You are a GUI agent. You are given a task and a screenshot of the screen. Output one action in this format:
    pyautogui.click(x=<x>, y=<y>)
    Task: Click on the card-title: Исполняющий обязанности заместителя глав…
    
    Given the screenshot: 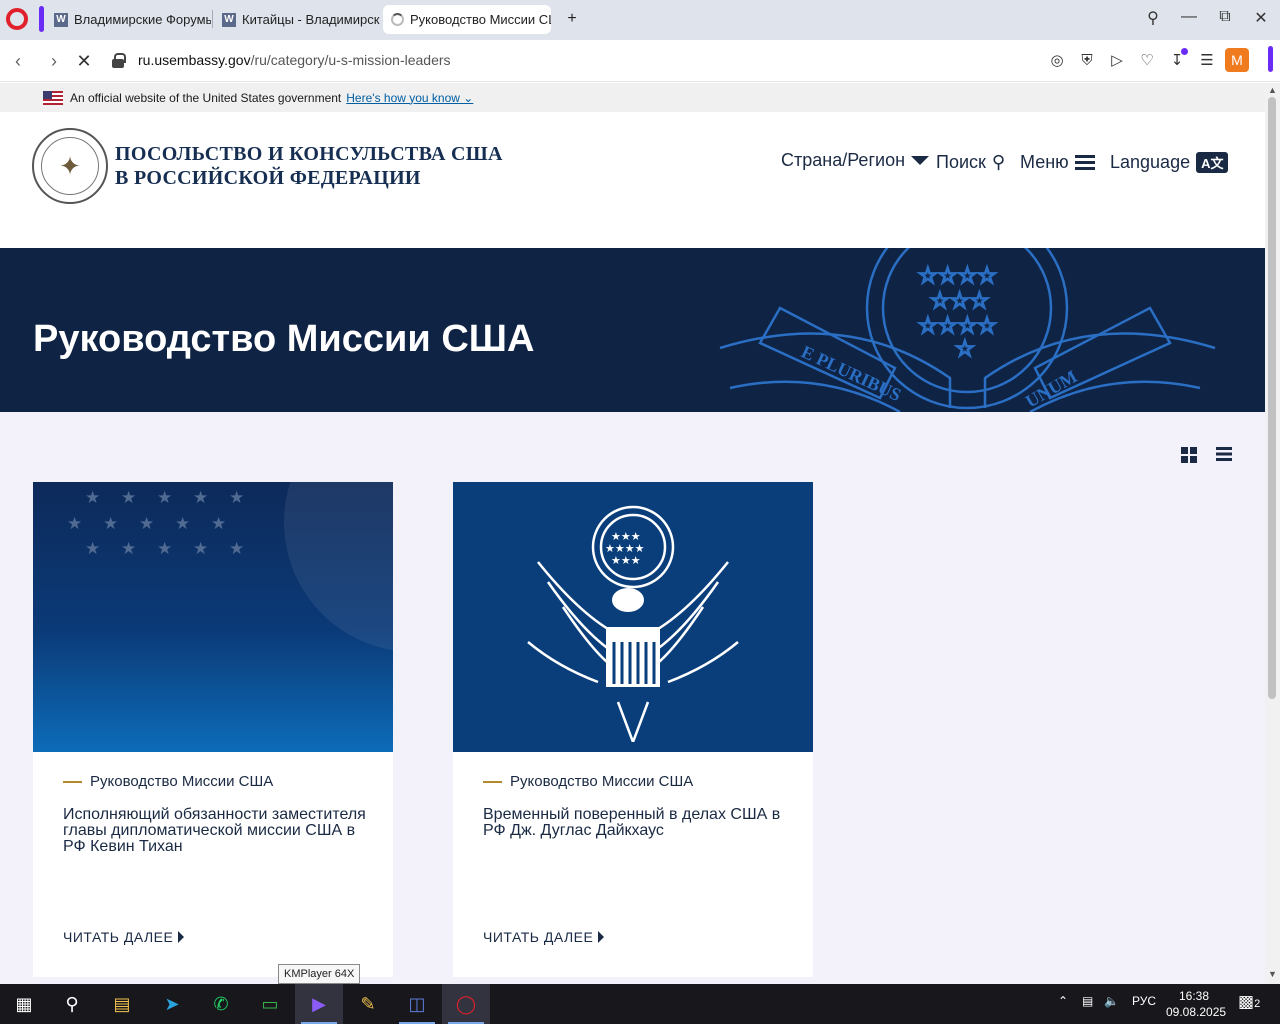 What is the action you would take?
    pyautogui.click(x=215, y=831)
    